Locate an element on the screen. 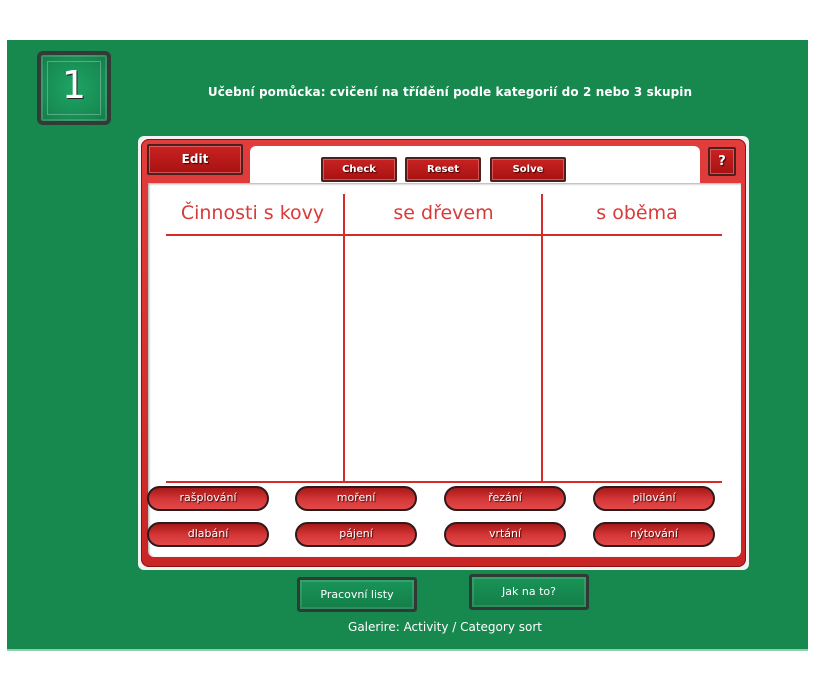 The width and height of the screenshot is (830, 673). sort-card: pájení is located at coordinates (356, 534).